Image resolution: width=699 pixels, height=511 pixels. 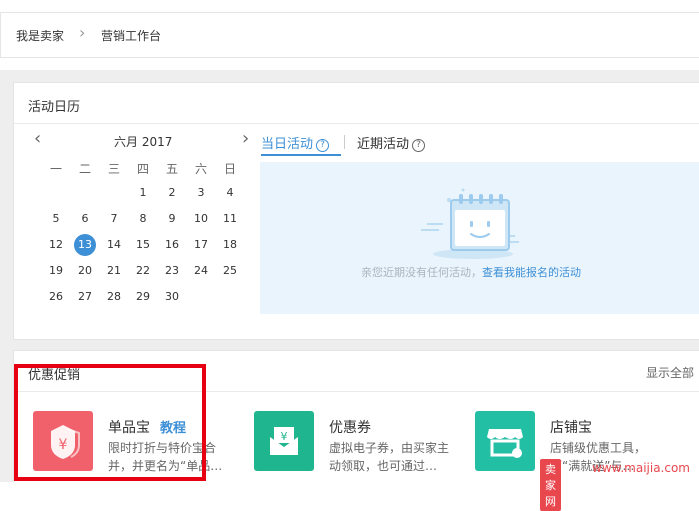 I want to click on coupon-envelope-icon: ¥, so click(x=284, y=441).